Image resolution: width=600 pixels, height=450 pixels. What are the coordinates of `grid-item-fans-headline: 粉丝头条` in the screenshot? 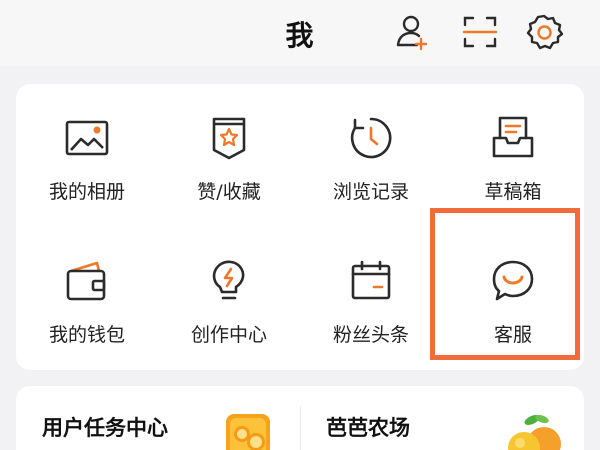 It's located at (371, 298).